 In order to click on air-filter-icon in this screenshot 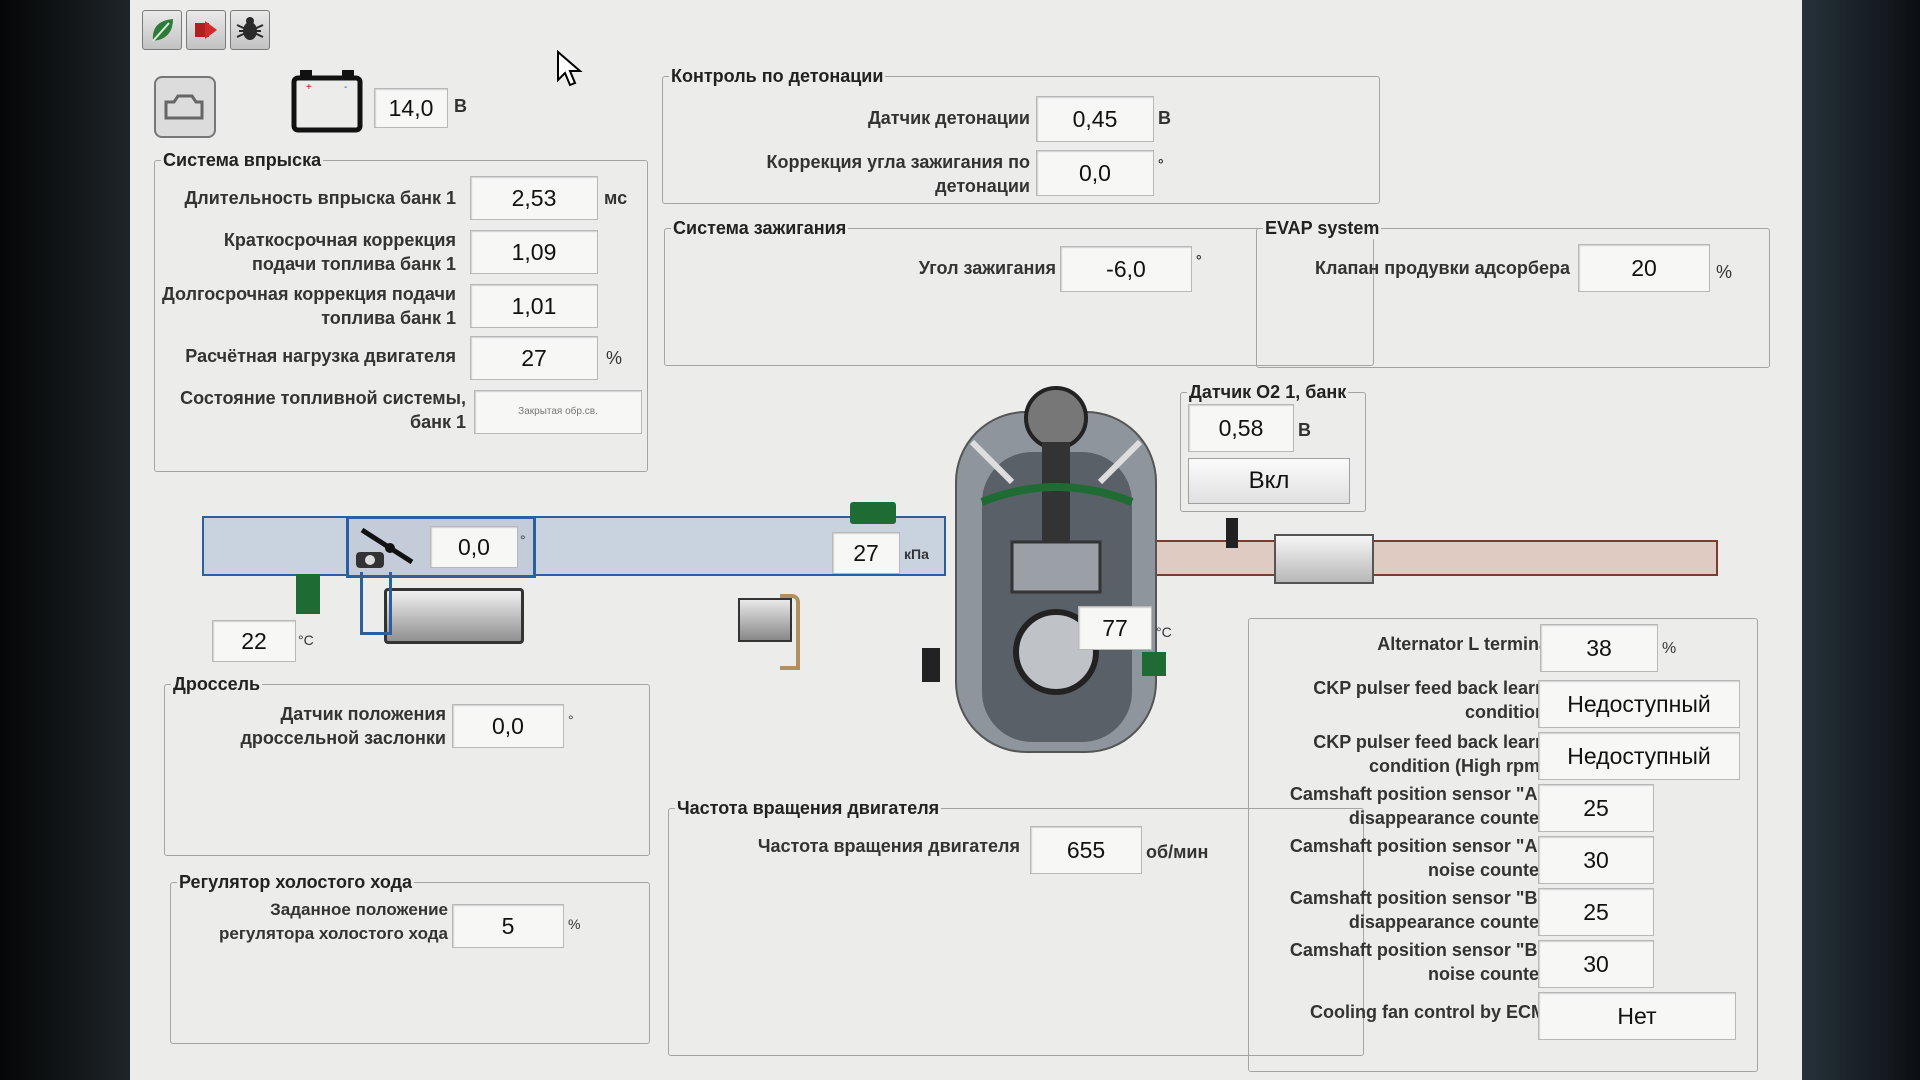, I will do `click(454, 616)`.